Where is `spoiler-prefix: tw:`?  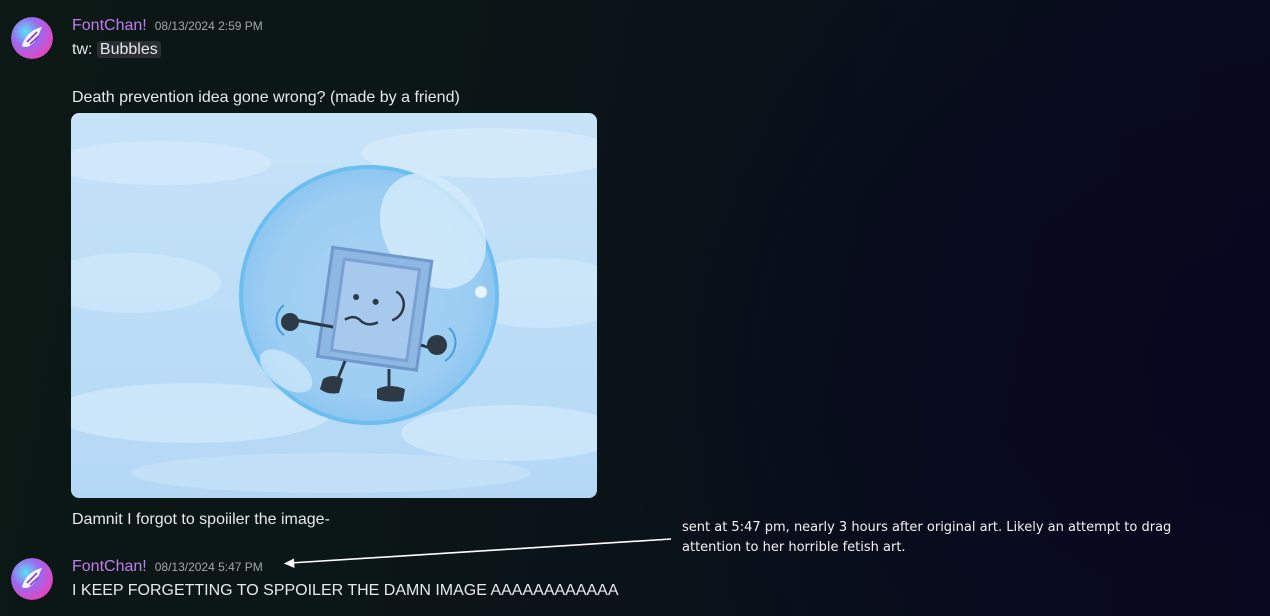 spoiler-prefix: tw: is located at coordinates (84, 49).